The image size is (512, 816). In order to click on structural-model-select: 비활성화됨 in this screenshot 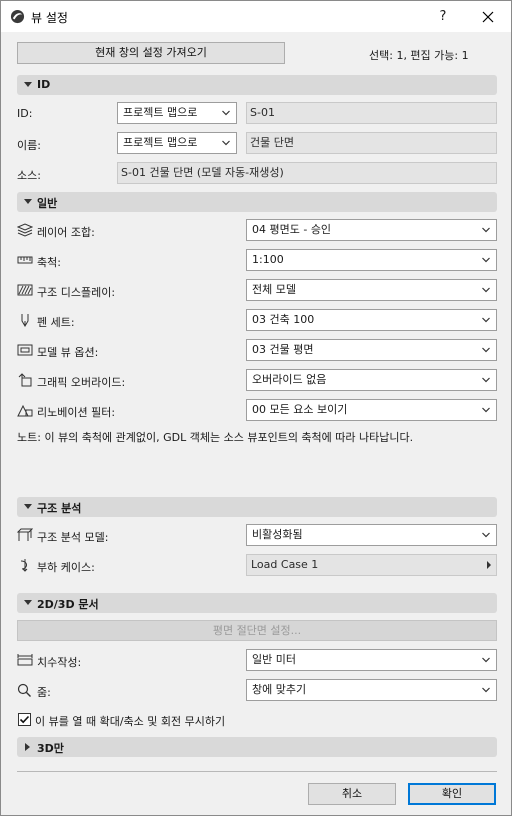, I will do `click(371, 535)`.